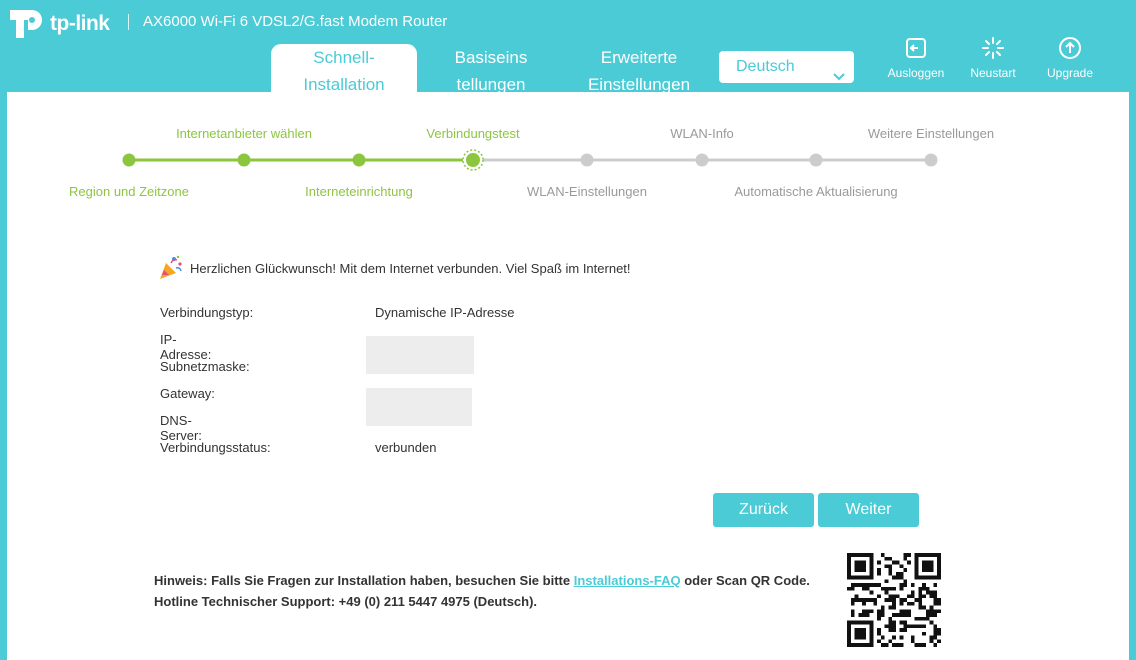 This screenshot has width=1136, height=660. I want to click on reboot-icon, so click(993, 48).